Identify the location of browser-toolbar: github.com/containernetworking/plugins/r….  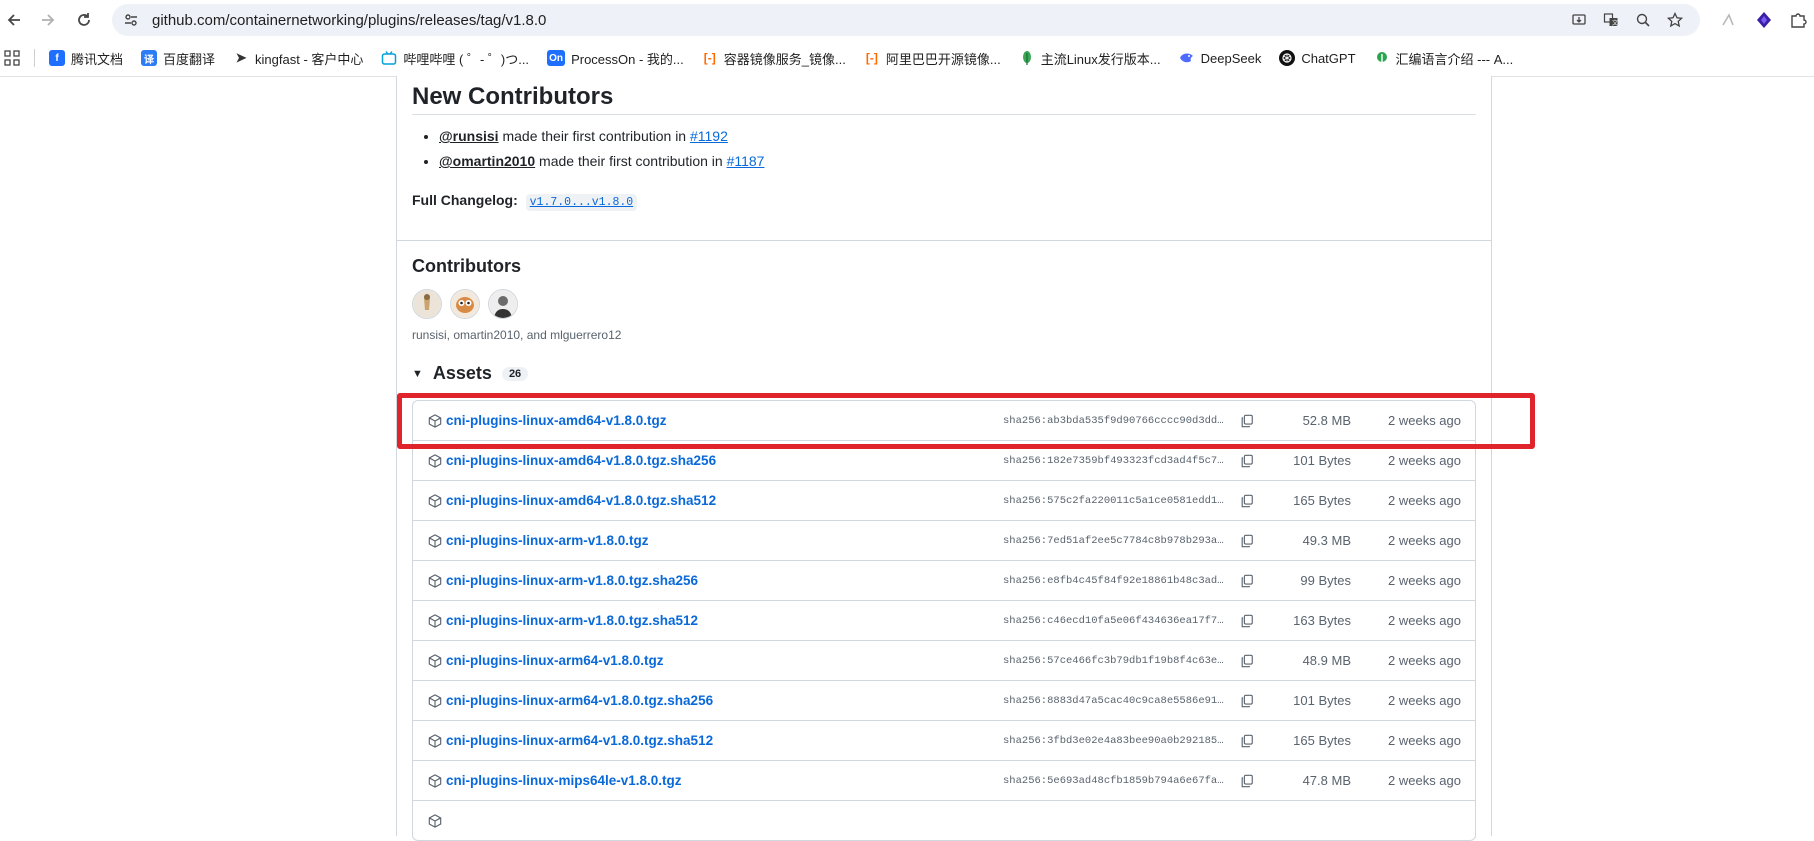
(907, 20).